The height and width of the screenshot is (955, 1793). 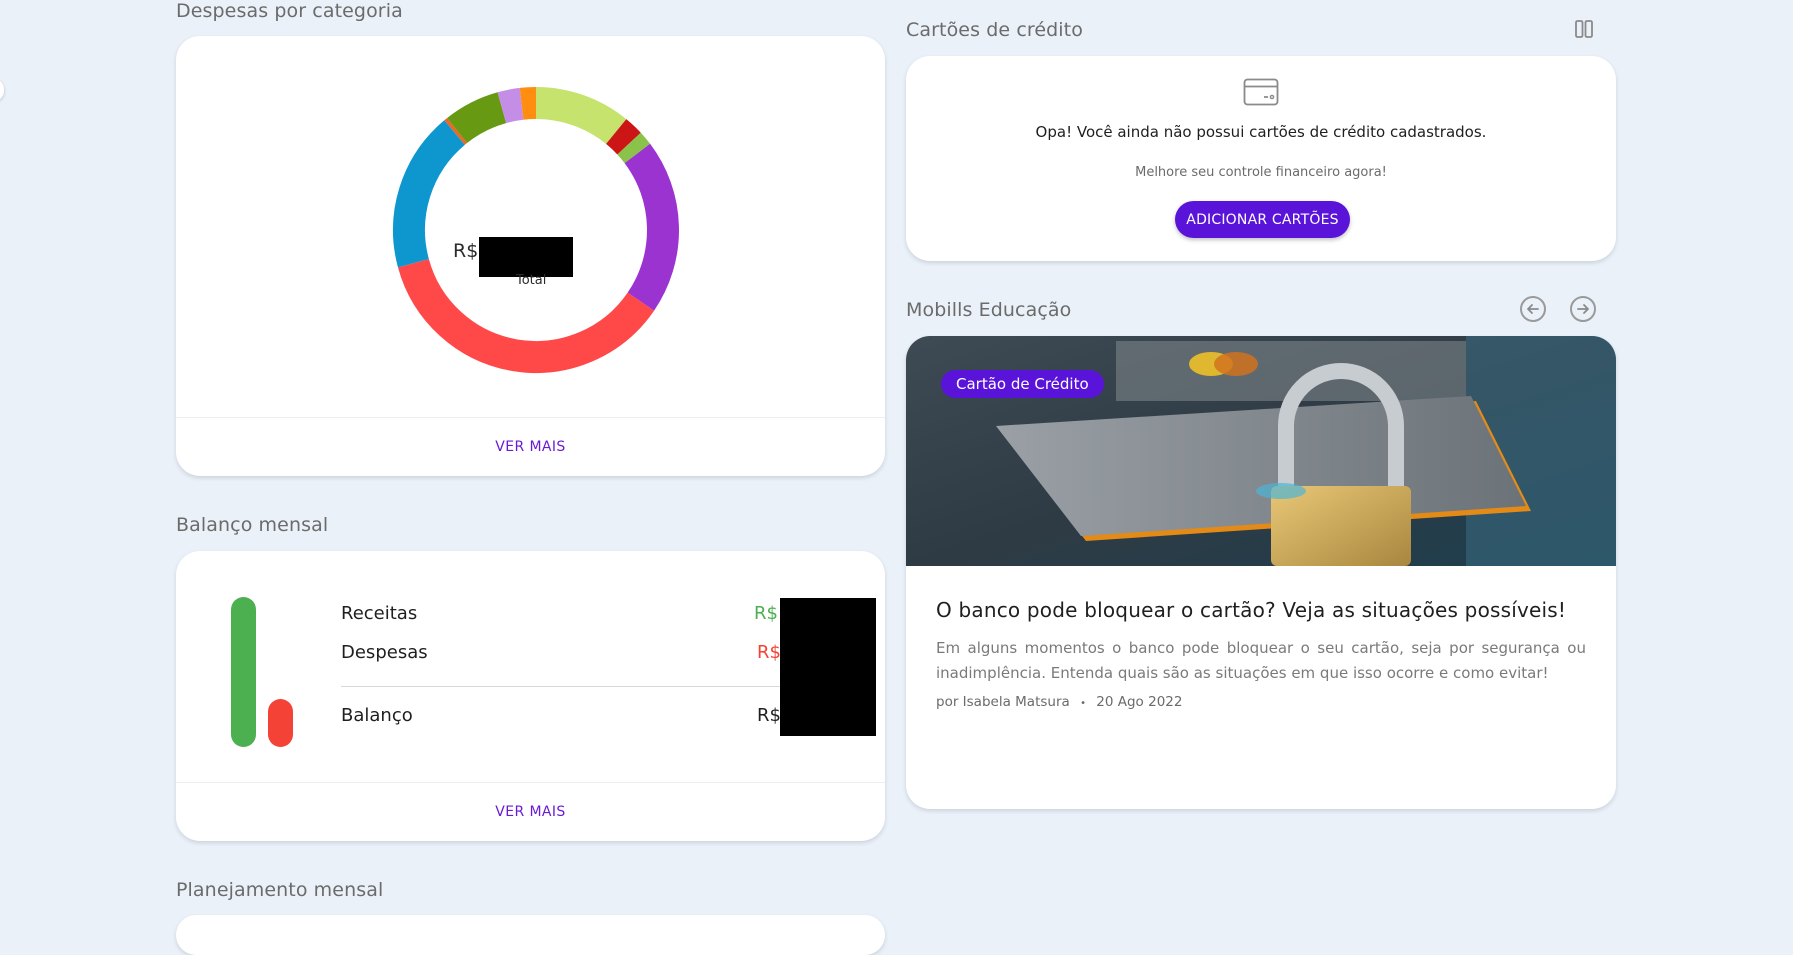 I want to click on expenses-section-title: Despesas por categoria, so click(x=289, y=11).